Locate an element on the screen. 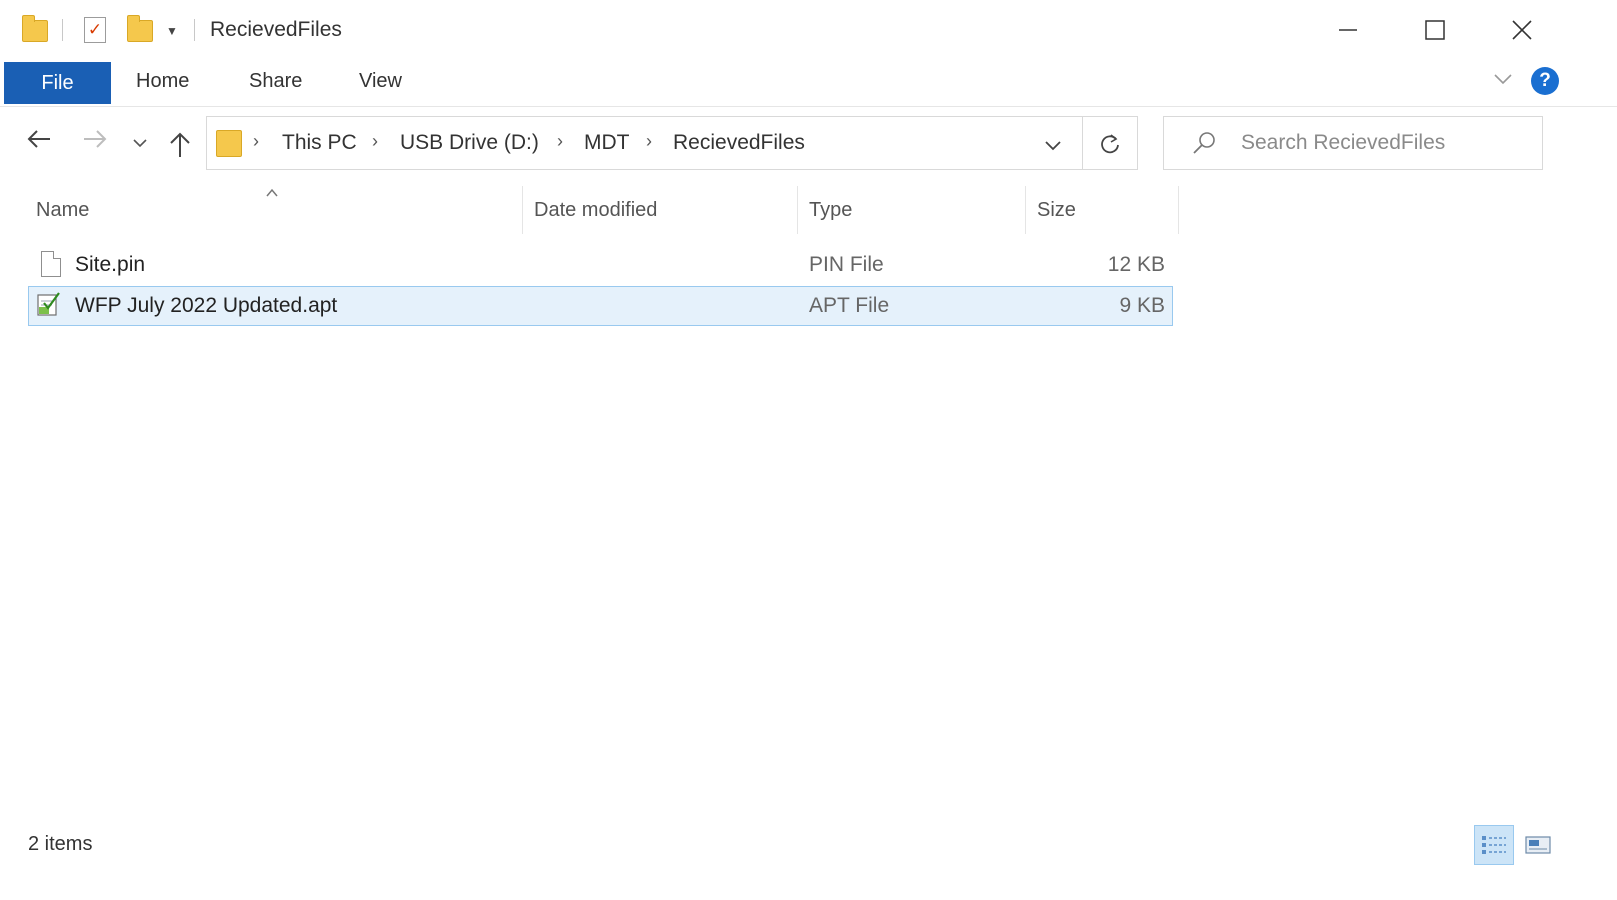 The width and height of the screenshot is (1617, 900). column-header-size: Size is located at coordinates (1056, 210).